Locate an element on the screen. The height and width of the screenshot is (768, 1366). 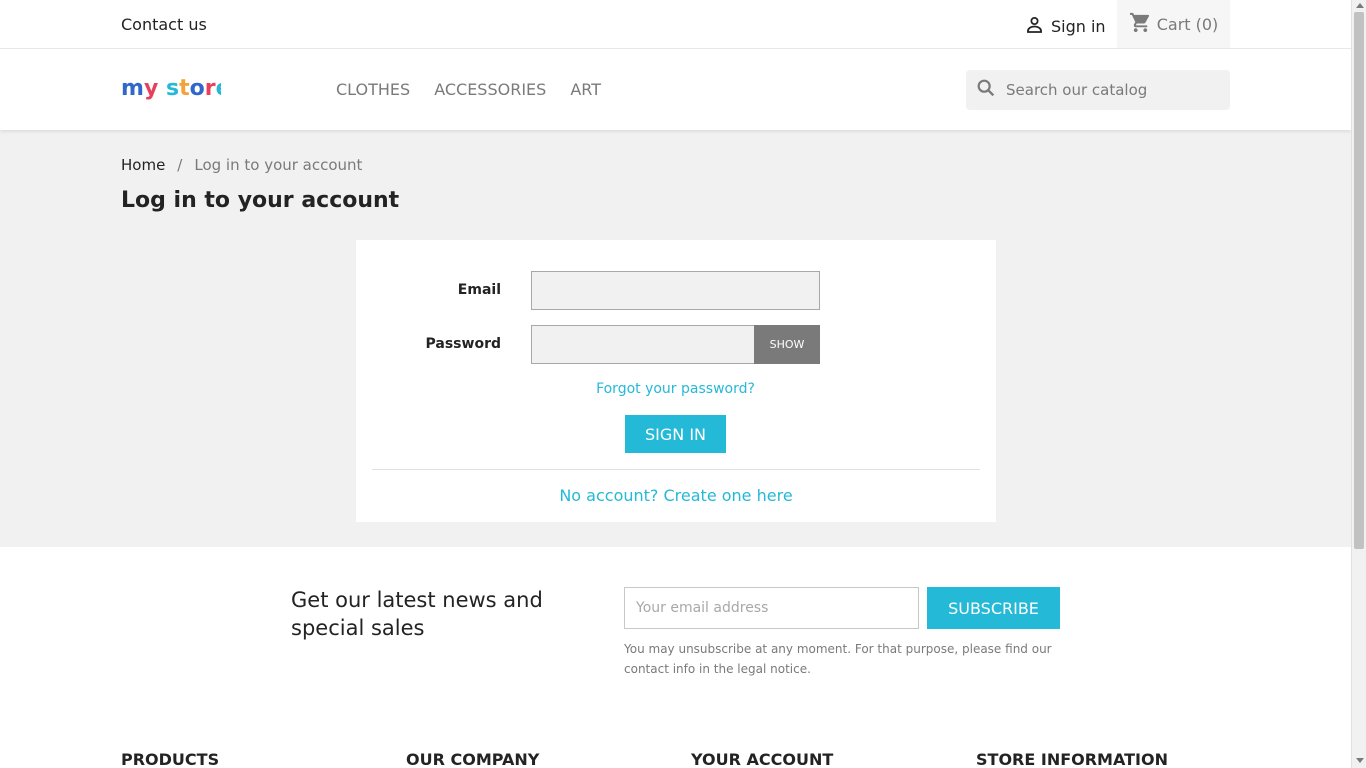
page-title: Log in to your account is located at coordinates (260, 200).